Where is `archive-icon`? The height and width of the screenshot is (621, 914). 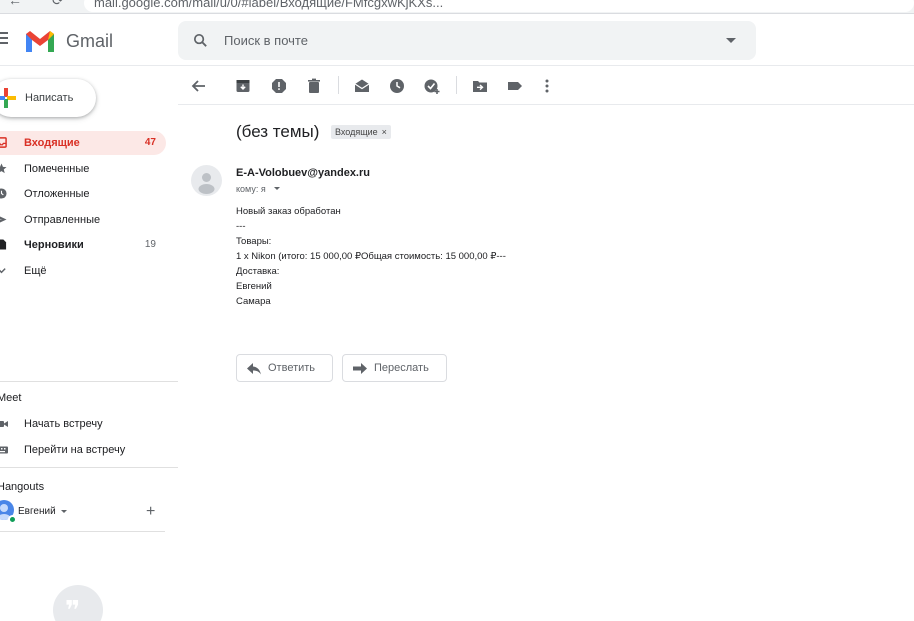
archive-icon is located at coordinates (243, 86).